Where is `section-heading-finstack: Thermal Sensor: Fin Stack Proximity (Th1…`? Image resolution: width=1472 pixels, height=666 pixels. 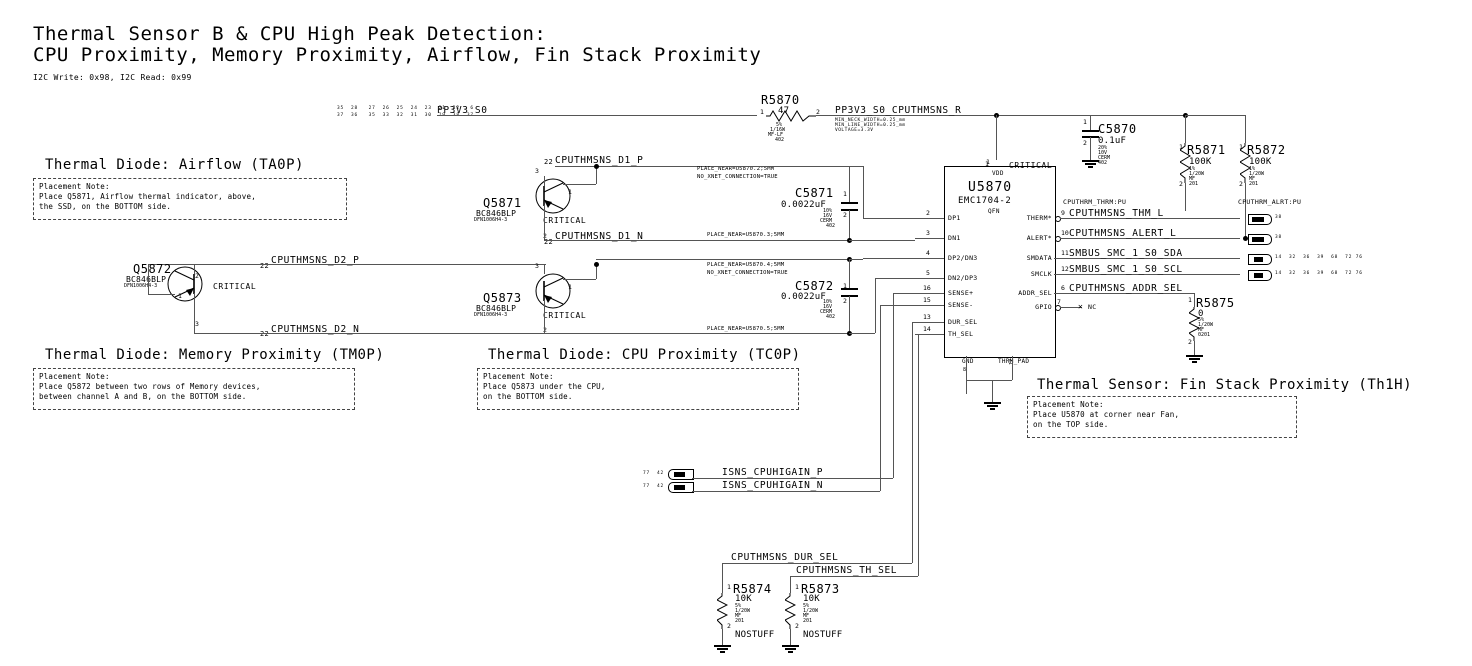 section-heading-finstack: Thermal Sensor: Fin Stack Proximity (Th1… is located at coordinates (1225, 385).